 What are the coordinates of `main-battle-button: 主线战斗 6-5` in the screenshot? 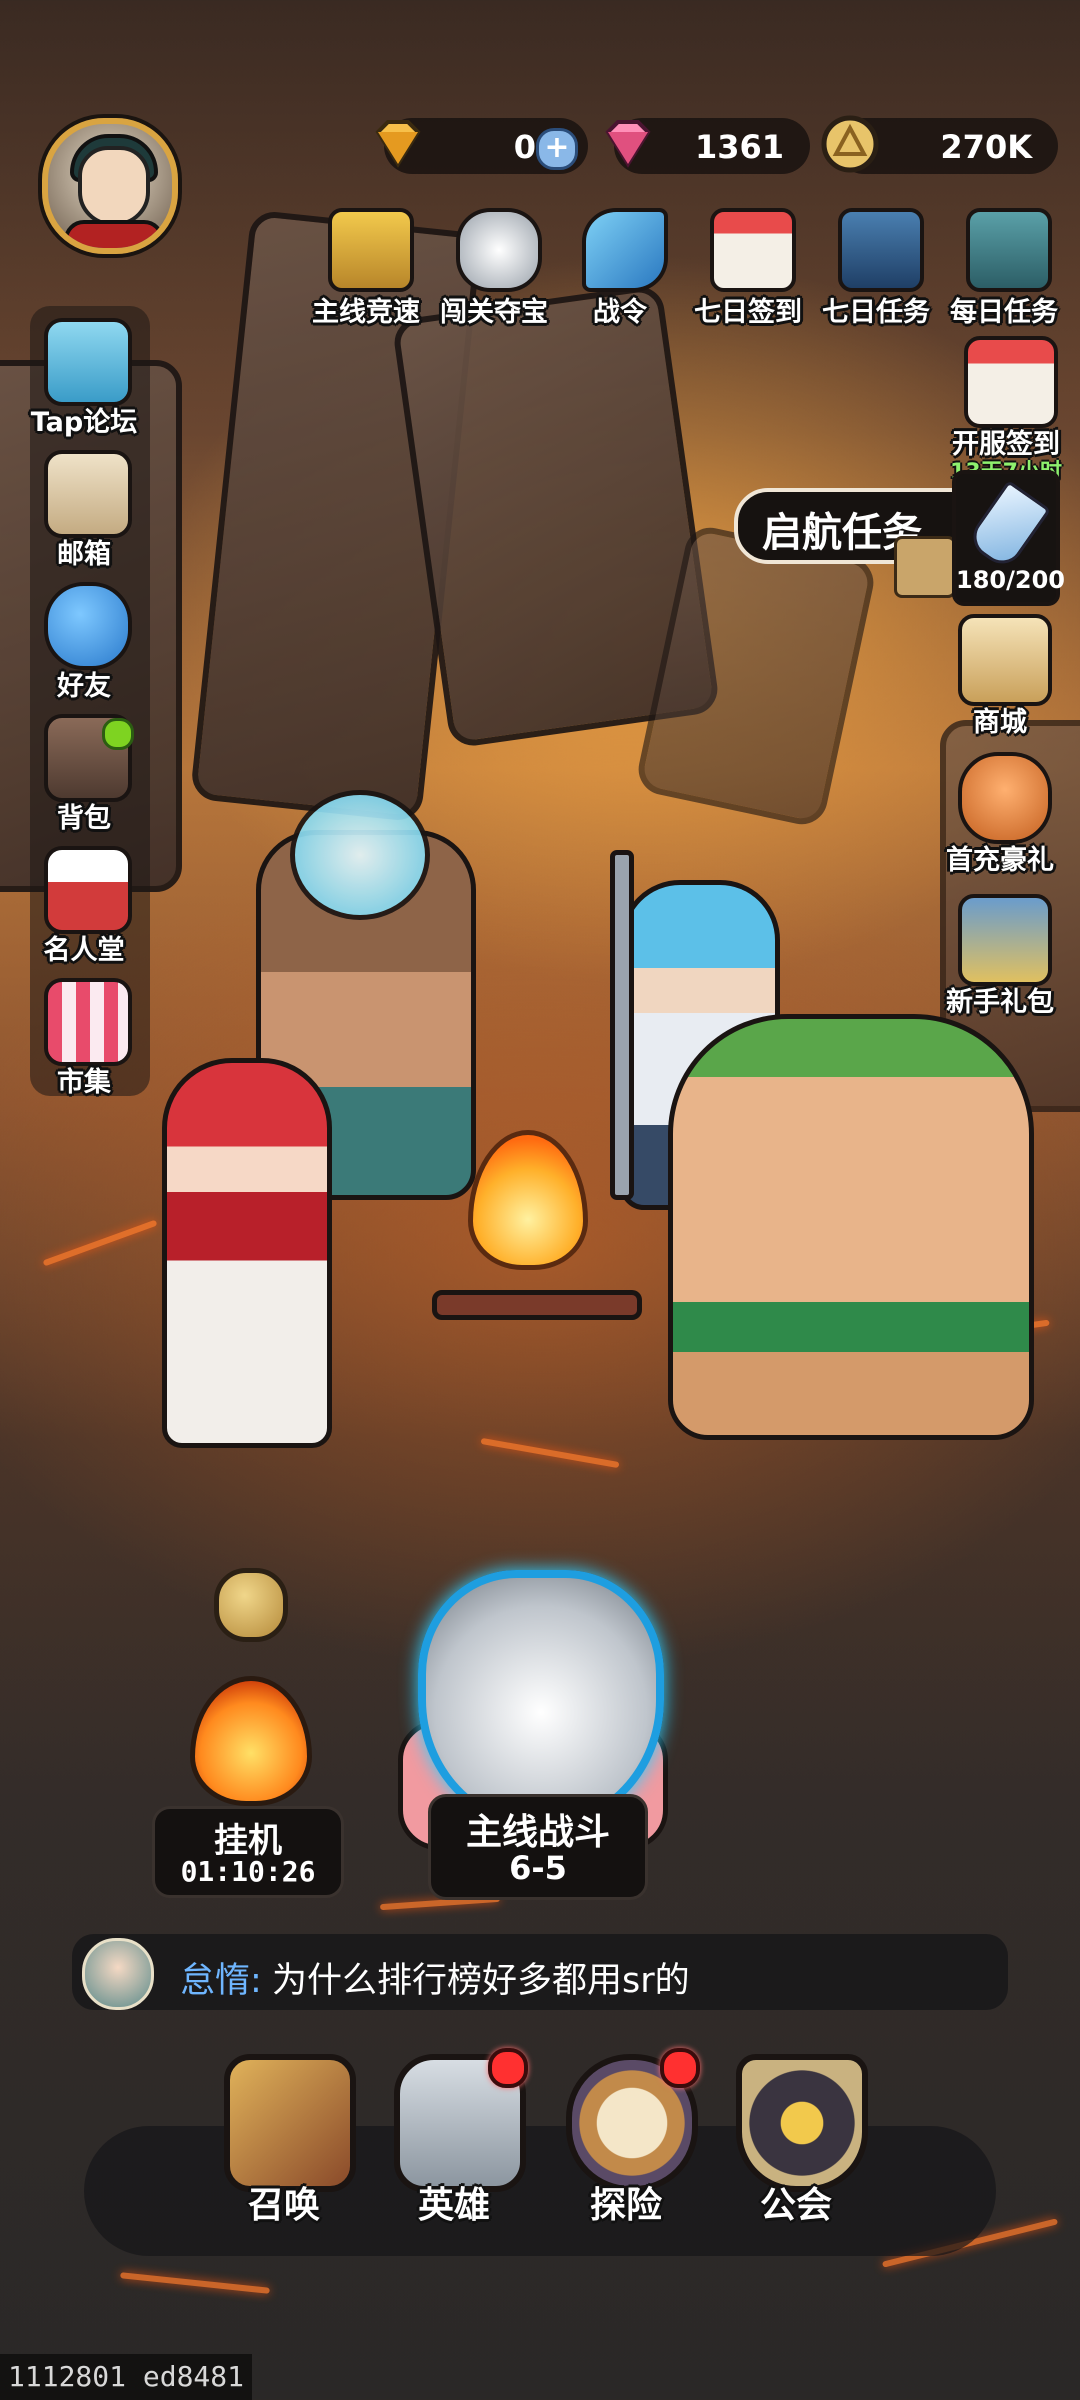 It's located at (538, 1847).